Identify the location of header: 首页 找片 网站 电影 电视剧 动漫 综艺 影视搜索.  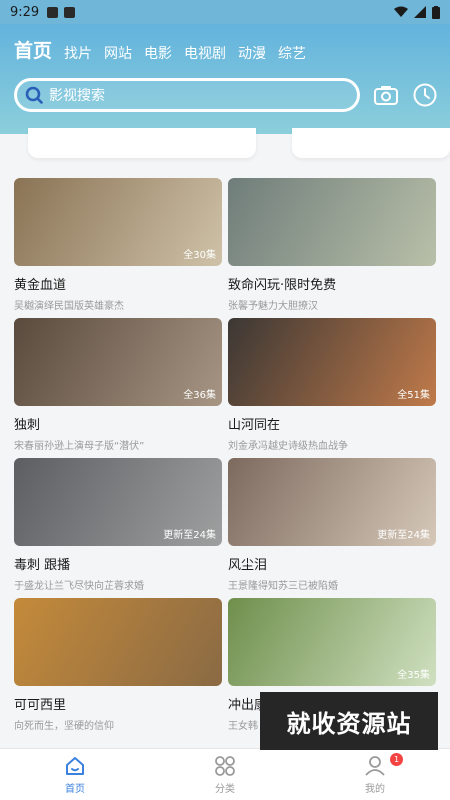
(225, 79).